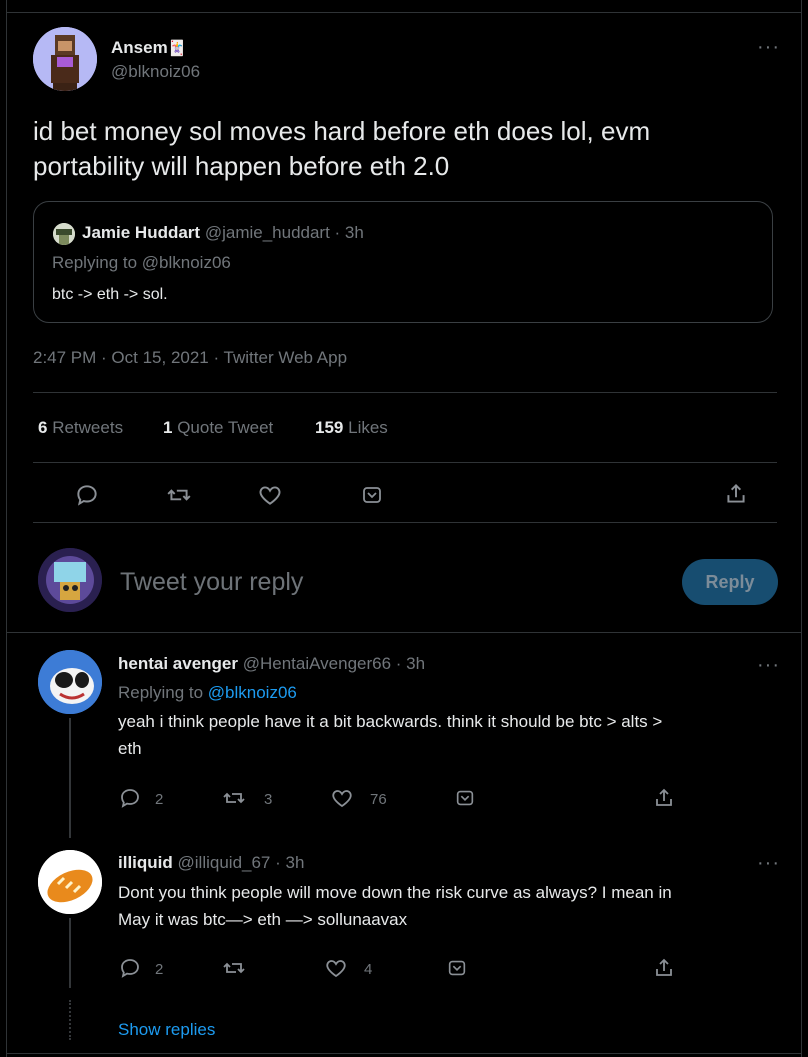 The image size is (808, 1057). Describe the element at coordinates (88, 427) in the screenshot. I see `retweets-label: Retweets` at that location.